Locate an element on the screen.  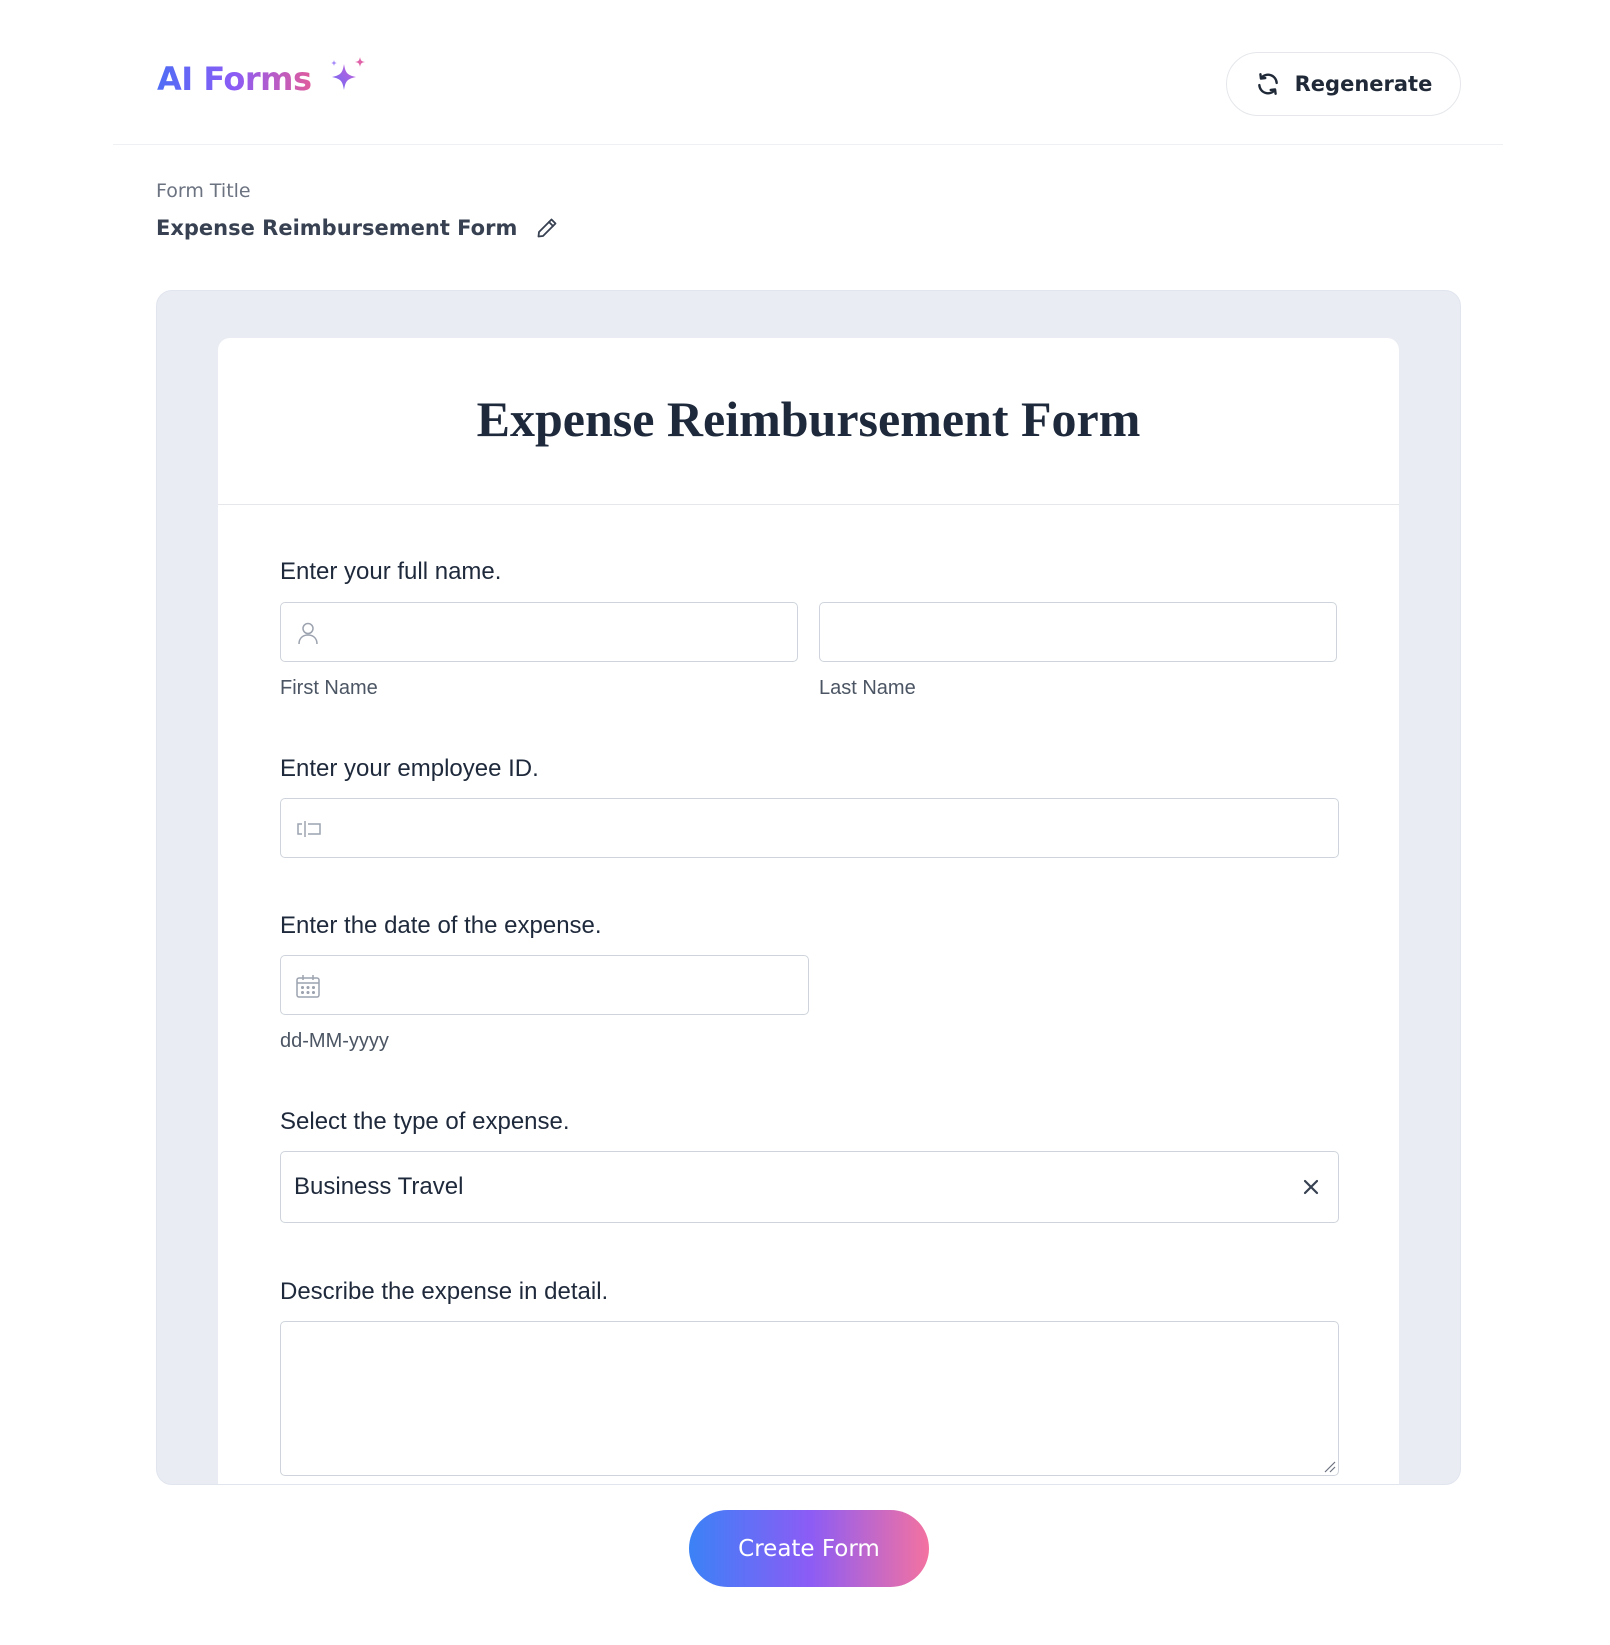
refresh-icon is located at coordinates (1267, 84).